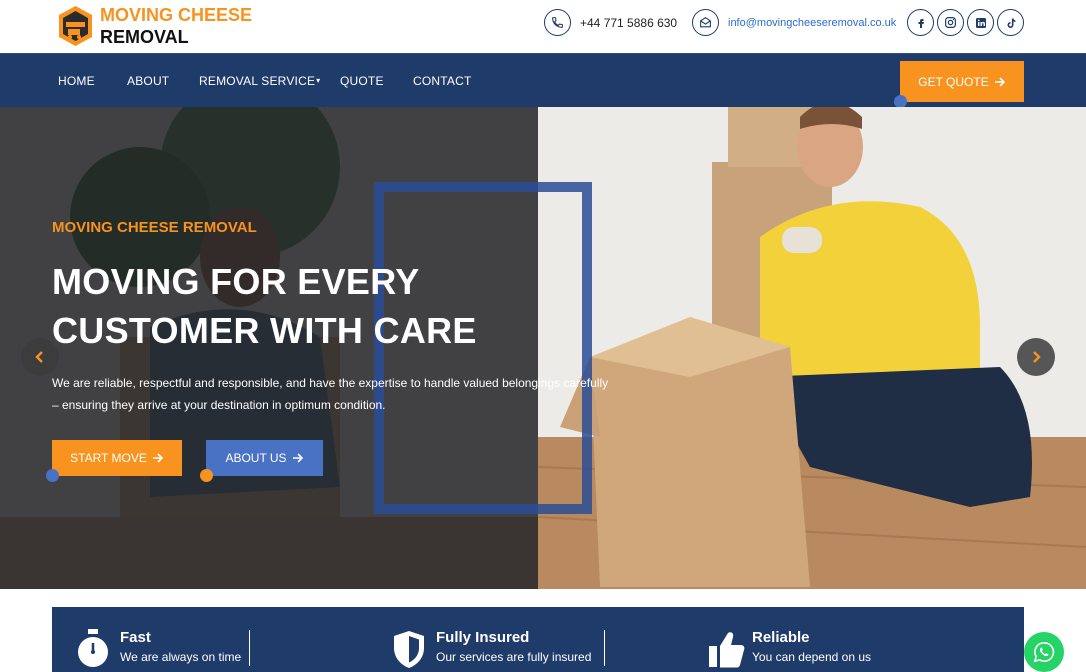 Image resolution: width=1086 pixels, height=672 pixels. I want to click on instagram-icon, so click(950, 22).